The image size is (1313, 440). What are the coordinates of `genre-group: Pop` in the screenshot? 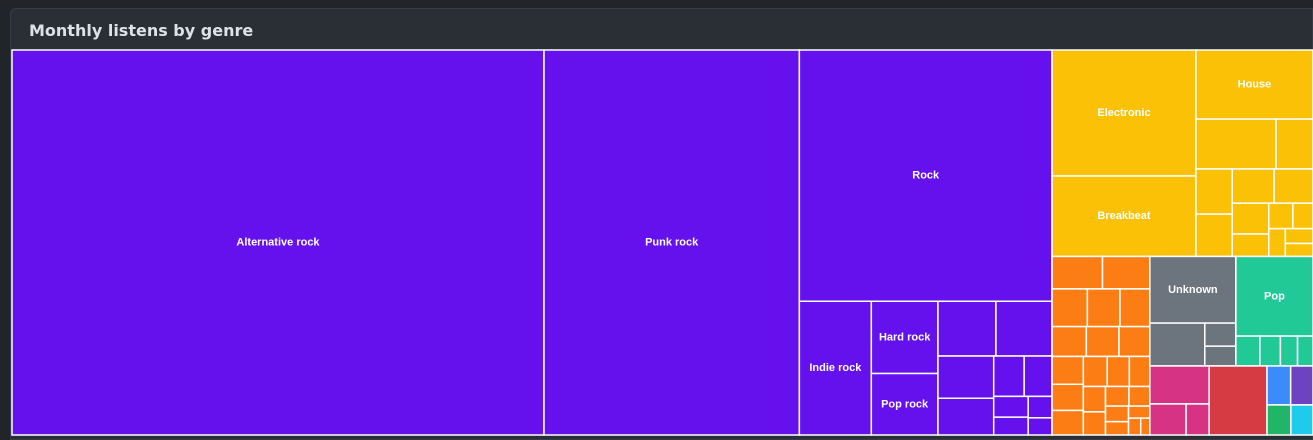 It's located at (1274, 311).